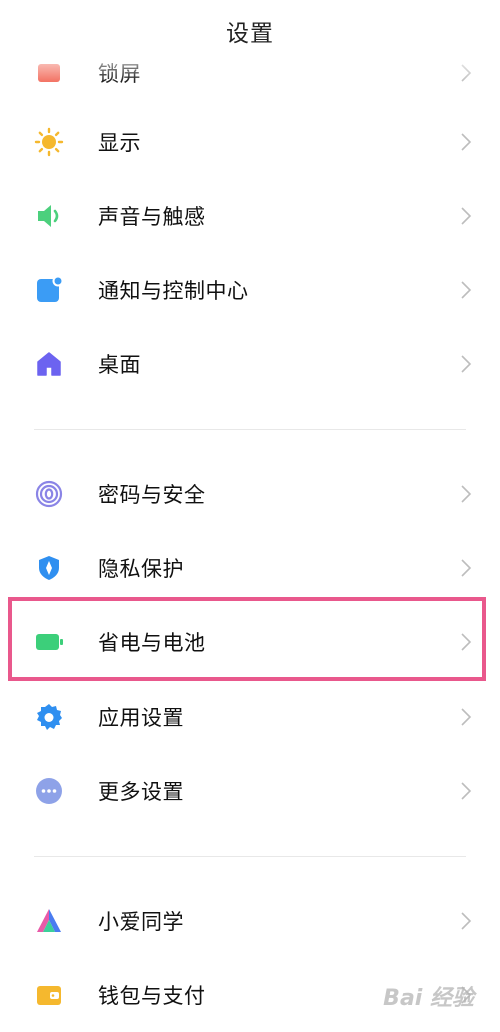 Image resolution: width=500 pixels, height=1032 pixels. Describe the element at coordinates (49, 921) in the screenshot. I see `xiaoai-icon` at that location.